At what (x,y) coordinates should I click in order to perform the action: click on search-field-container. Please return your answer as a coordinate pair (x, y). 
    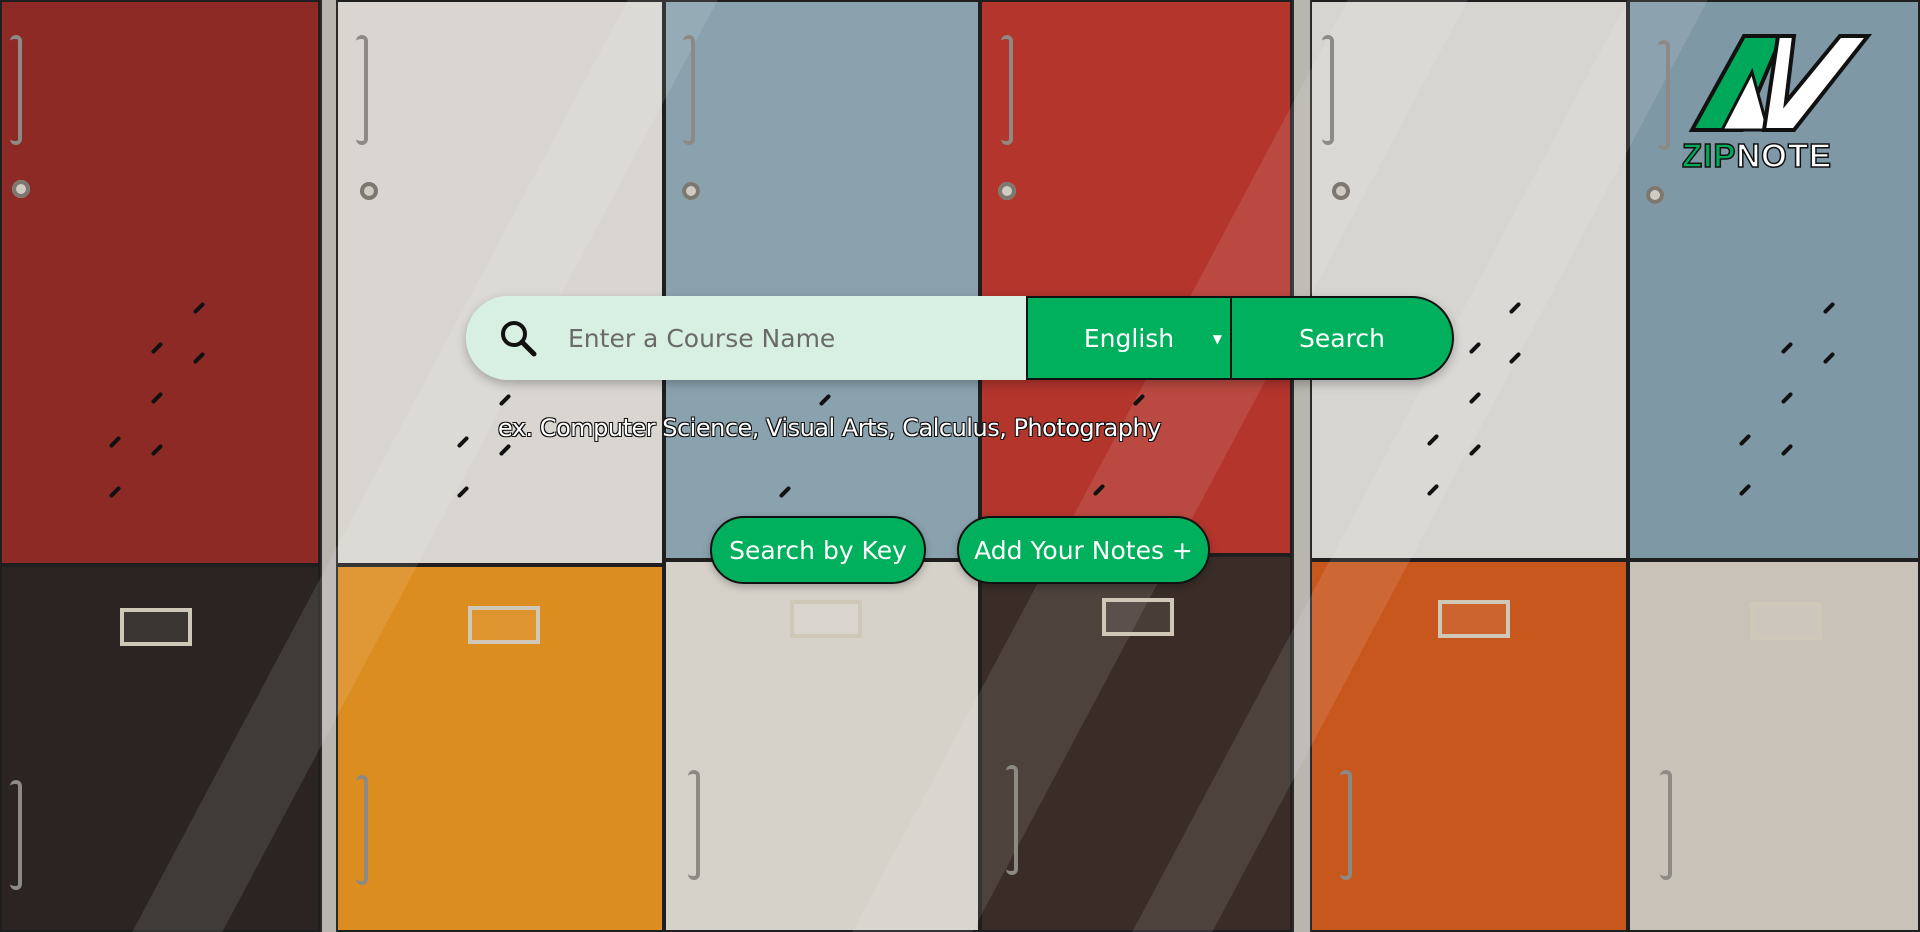
    Looking at the image, I should click on (746, 338).